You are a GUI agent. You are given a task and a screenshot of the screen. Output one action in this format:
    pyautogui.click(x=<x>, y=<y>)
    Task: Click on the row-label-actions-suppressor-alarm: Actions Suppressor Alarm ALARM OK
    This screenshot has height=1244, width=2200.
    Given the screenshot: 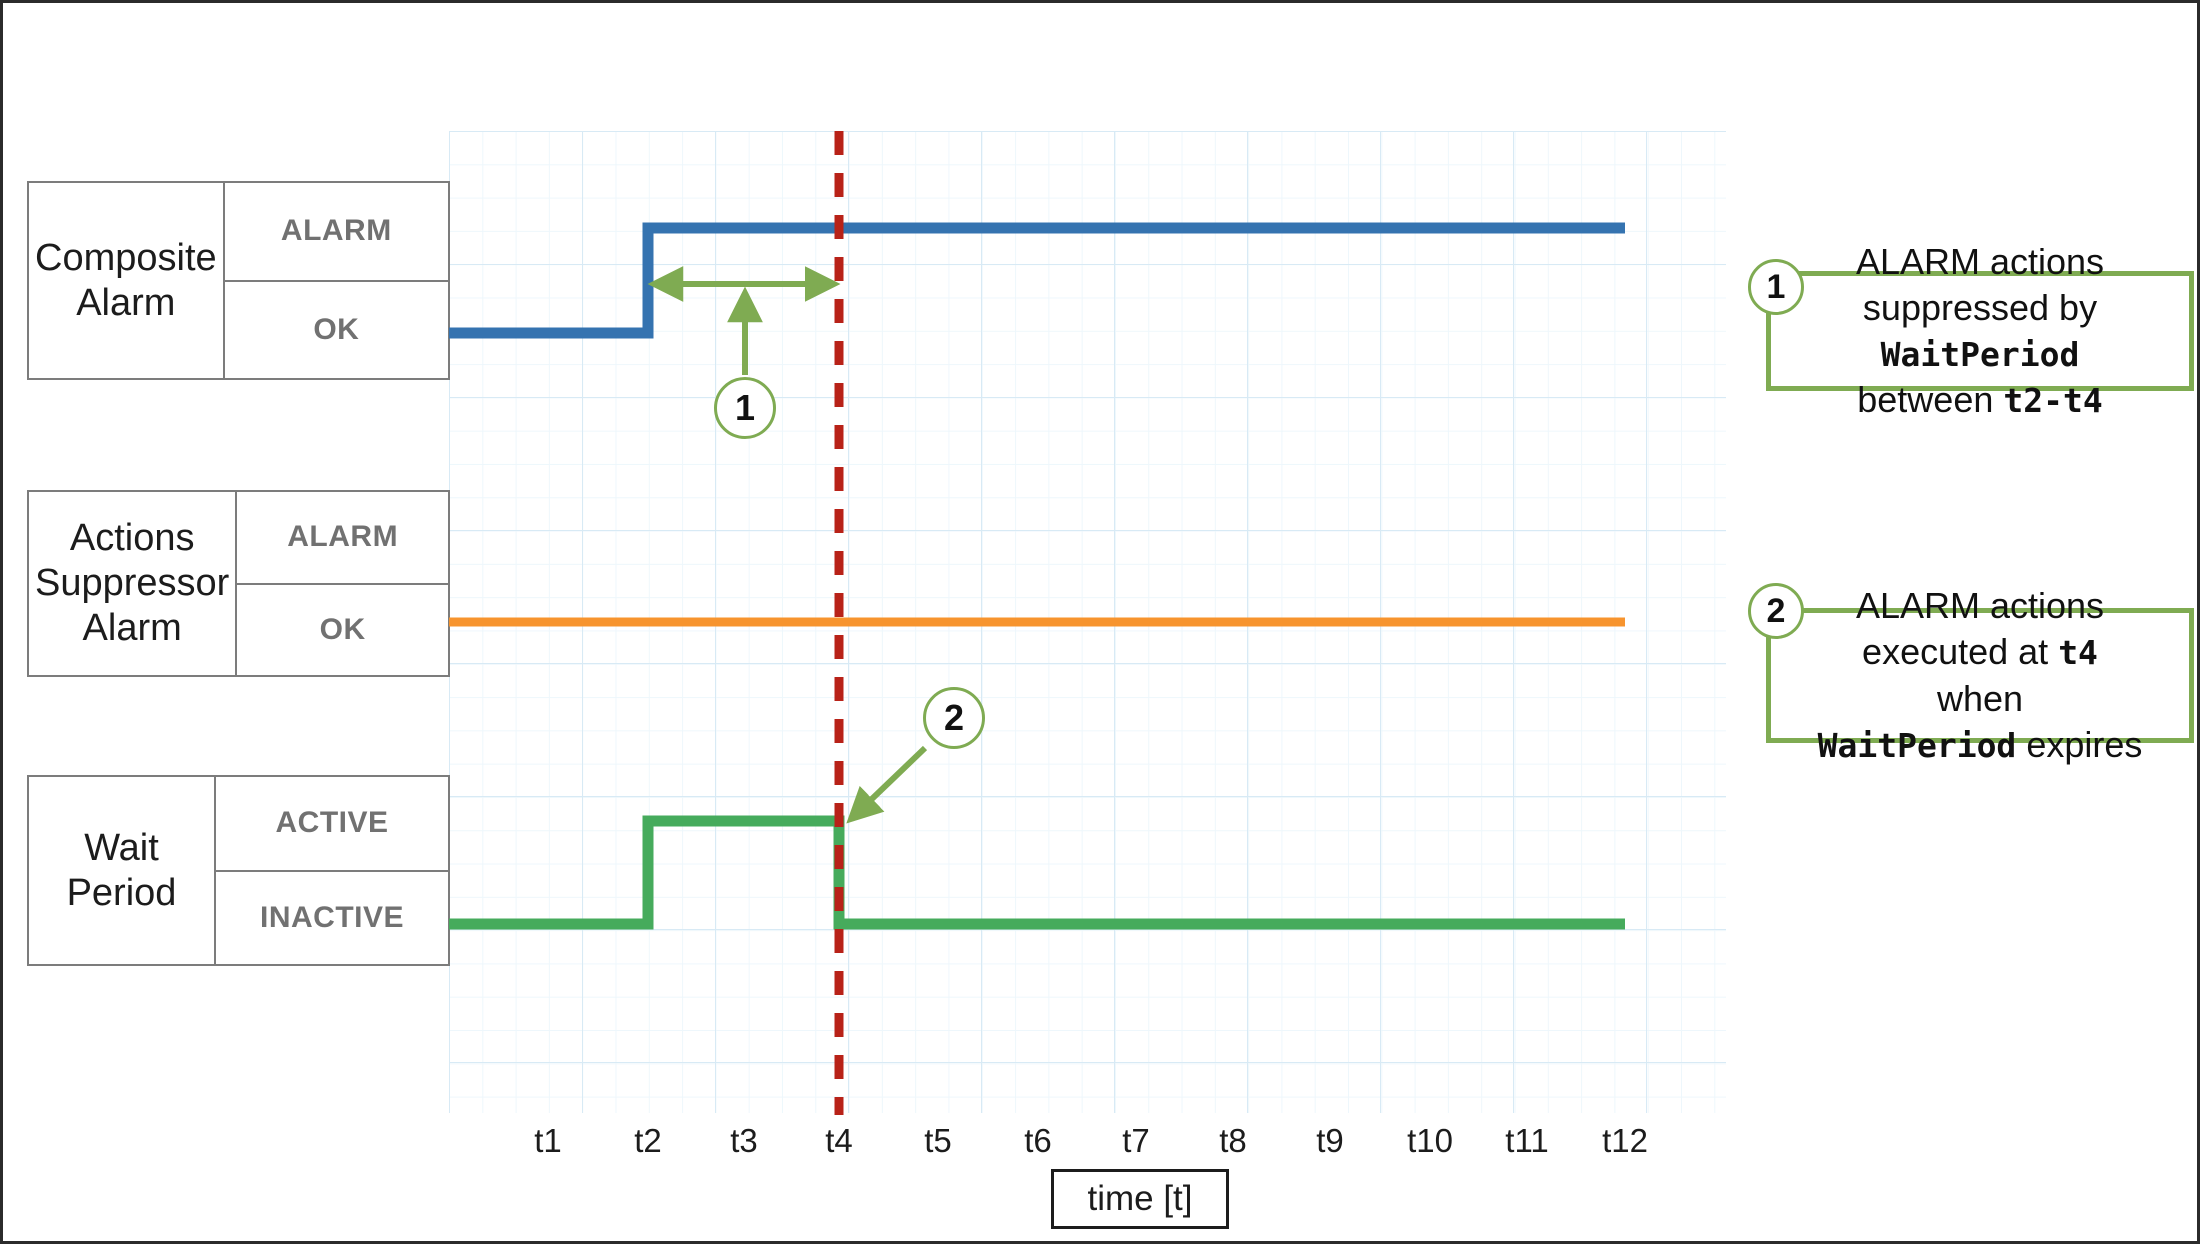 What is the action you would take?
    pyautogui.click(x=238, y=583)
    